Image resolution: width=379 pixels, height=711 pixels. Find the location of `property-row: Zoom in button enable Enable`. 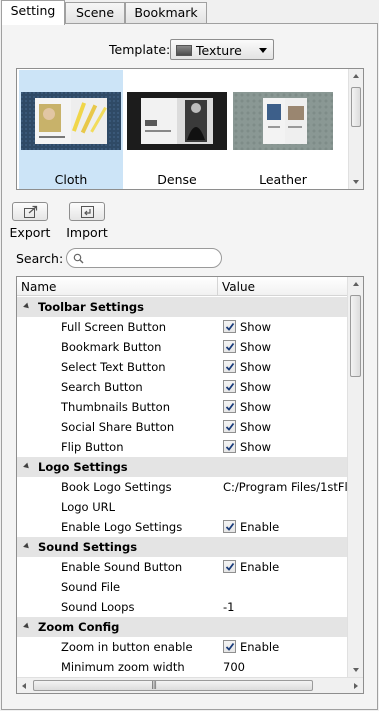

property-row: Zoom in button enable Enable is located at coordinates (183, 647).